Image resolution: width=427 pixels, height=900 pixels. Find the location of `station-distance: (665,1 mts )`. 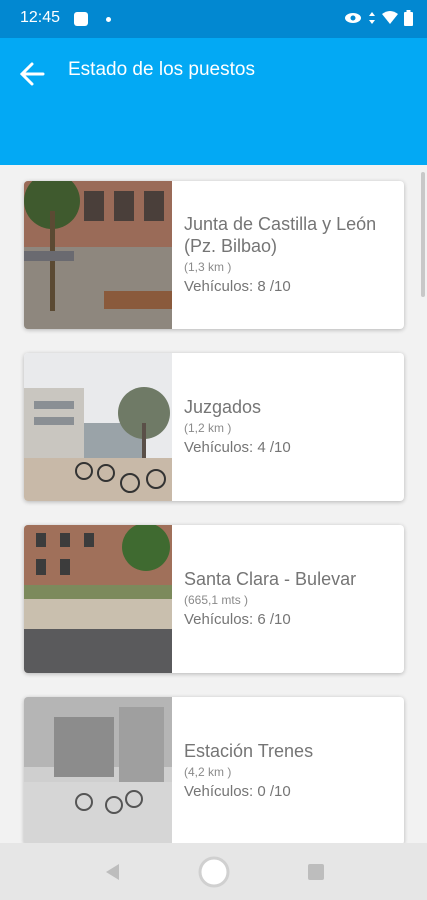

station-distance: (665,1 mts ) is located at coordinates (216, 600).